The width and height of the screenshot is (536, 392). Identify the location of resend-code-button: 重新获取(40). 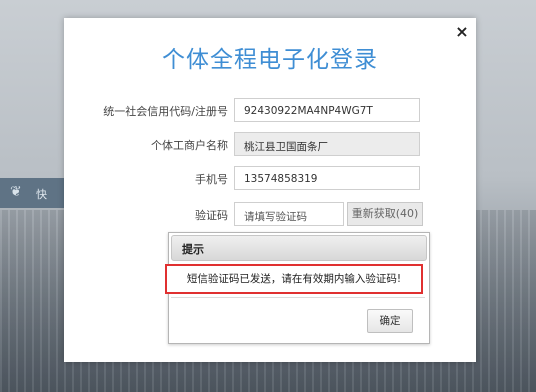
(385, 214).